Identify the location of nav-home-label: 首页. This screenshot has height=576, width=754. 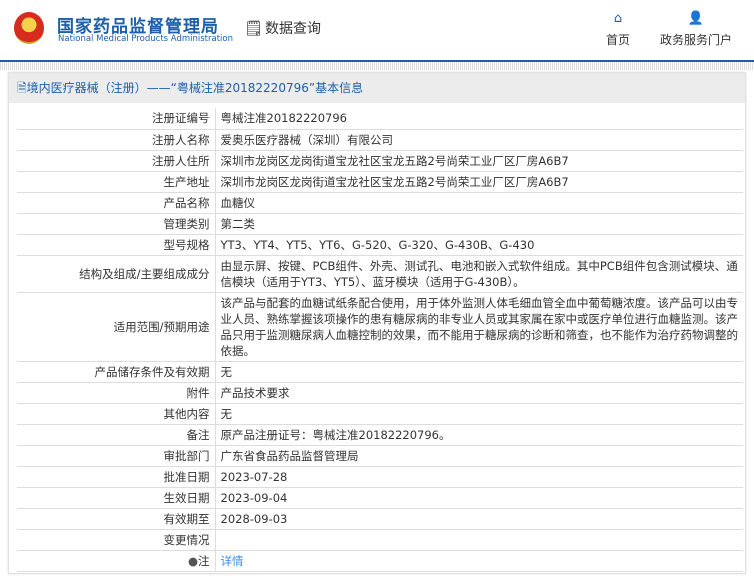
(618, 40).